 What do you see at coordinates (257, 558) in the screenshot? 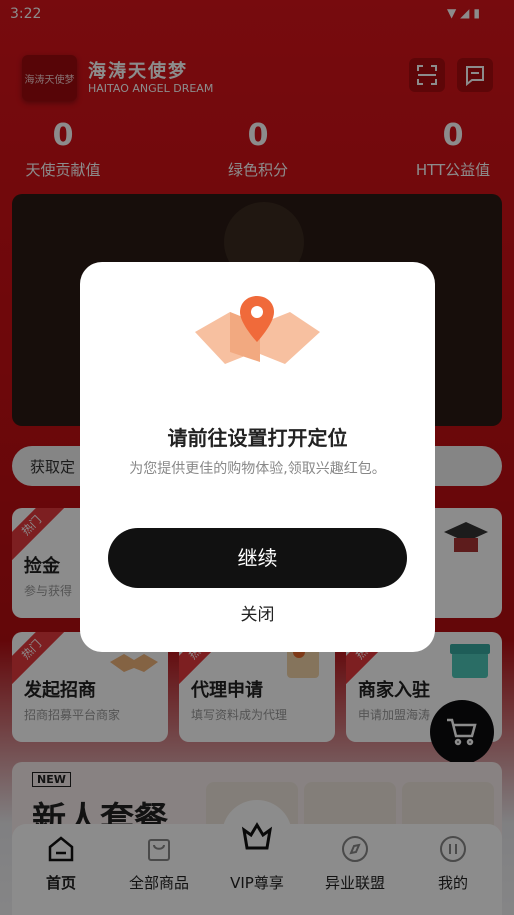
I see `continue-button: 继续` at bounding box center [257, 558].